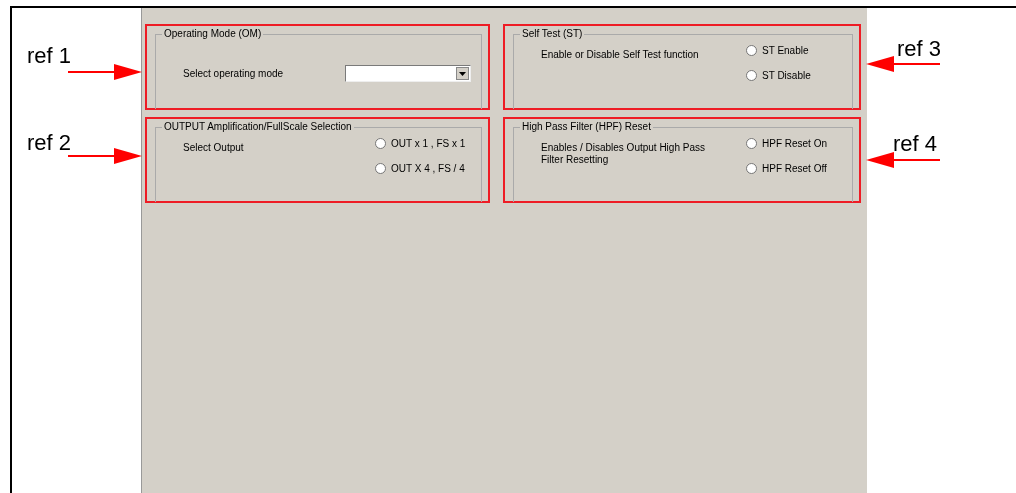 The width and height of the screenshot is (1016, 493). I want to click on description-label: Enable or Disable Self Test function, so click(620, 55).